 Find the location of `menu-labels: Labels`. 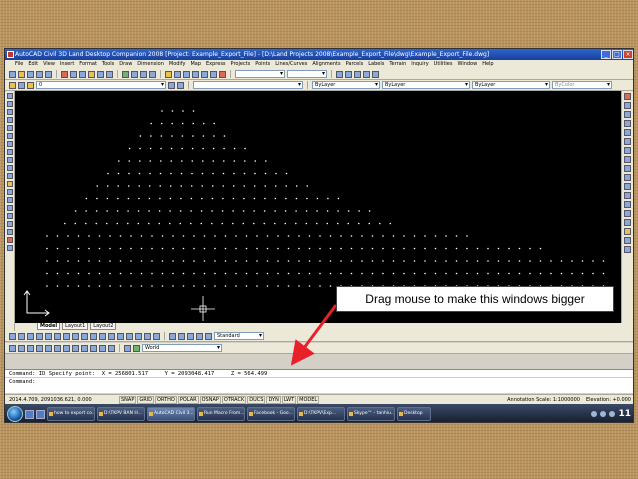

menu-labels: Labels is located at coordinates (376, 64).